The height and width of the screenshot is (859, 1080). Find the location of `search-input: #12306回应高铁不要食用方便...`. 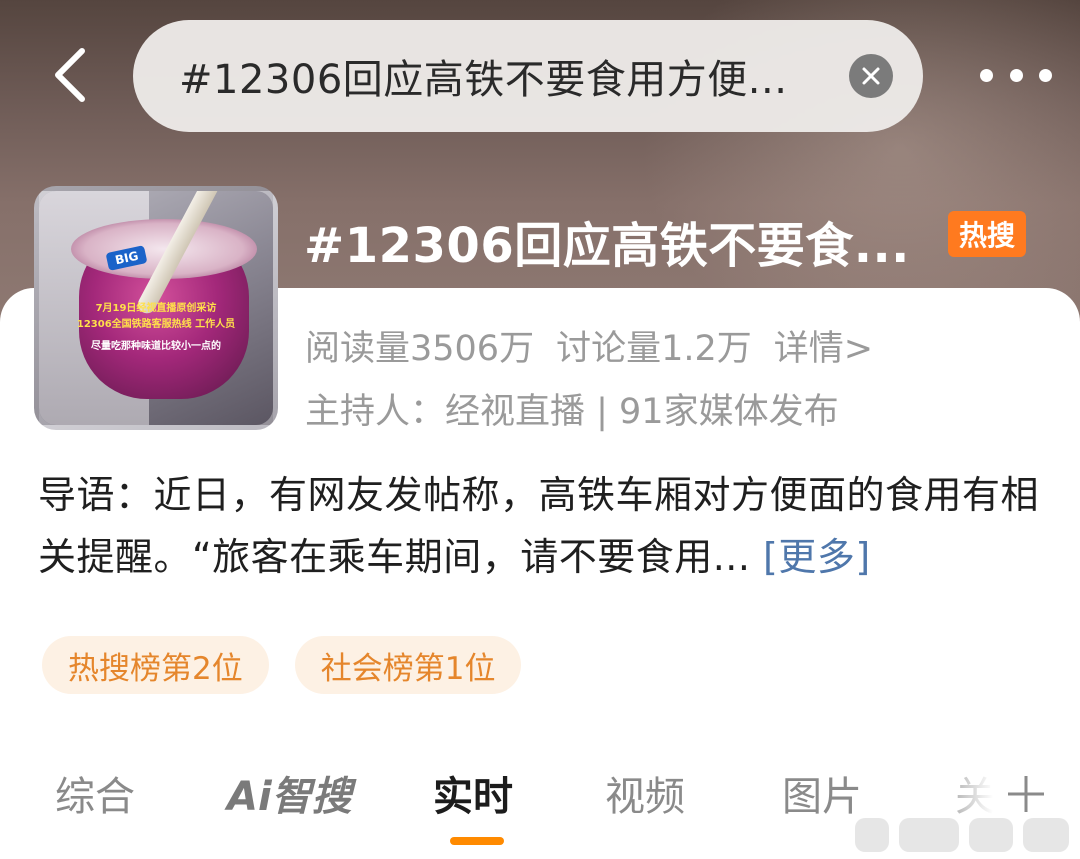

search-input: #12306回应高铁不要食用方便... is located at coordinates (499, 76).